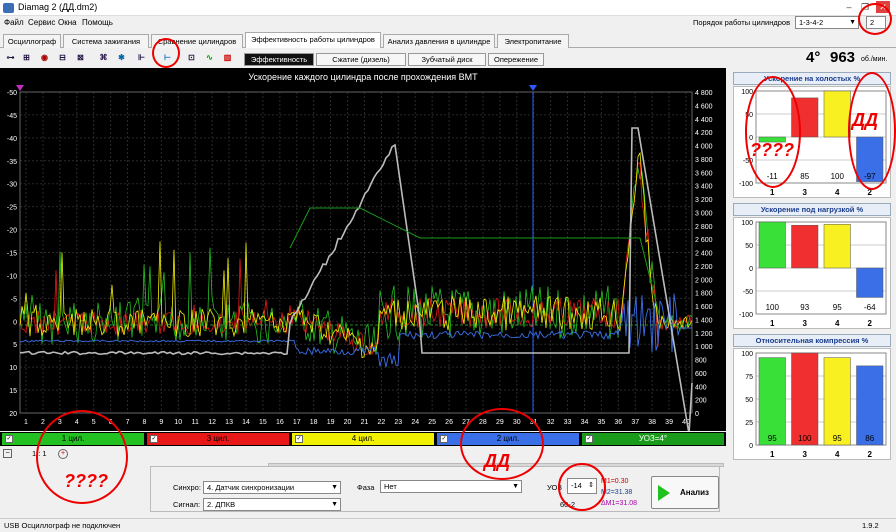 The width and height of the screenshot is (896, 532). What do you see at coordinates (635, 422) in the screenshot?
I see `x-tick: 37` at bounding box center [635, 422].